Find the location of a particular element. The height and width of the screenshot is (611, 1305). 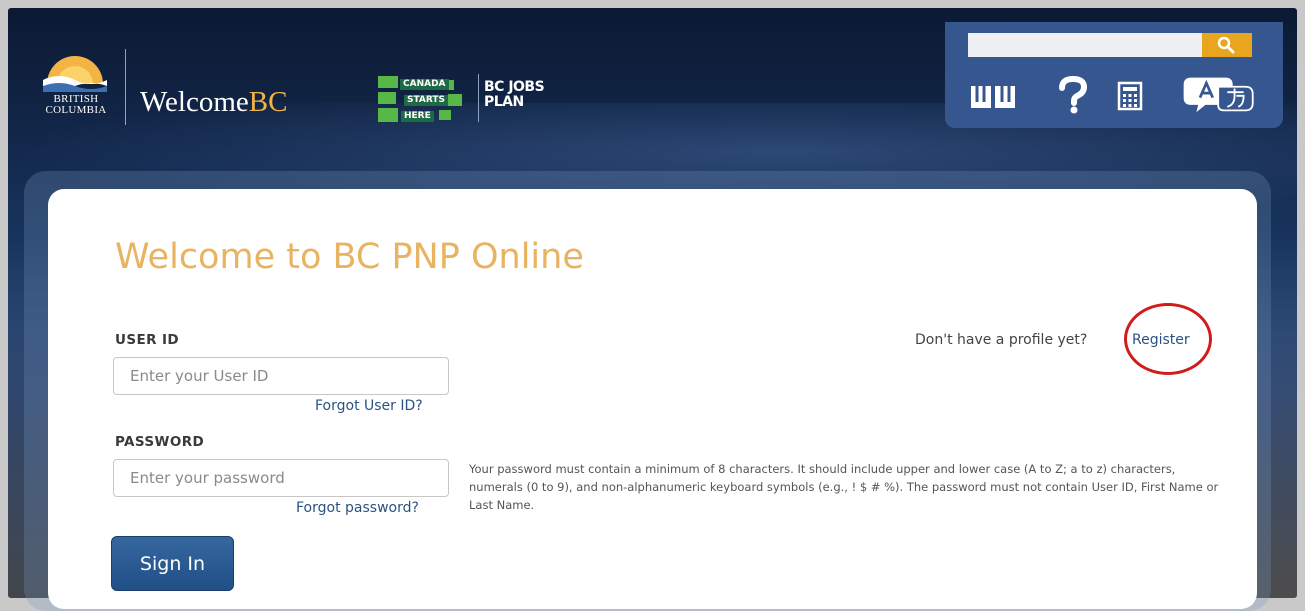

bc-government-logo: BRITISH COLUMBIA is located at coordinates (80, 90).